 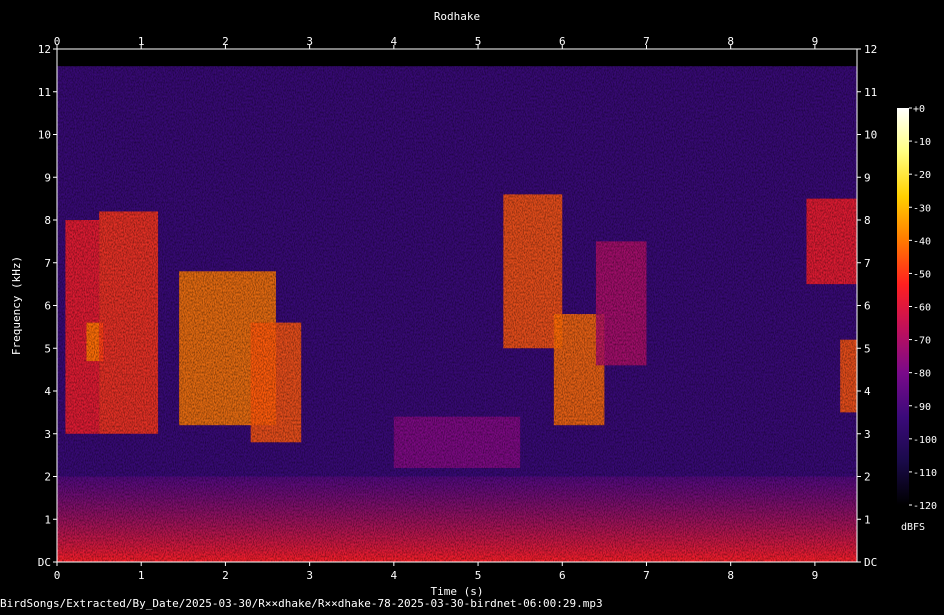 I want to click on colorbar-tick-label: -20, so click(x=922, y=175).